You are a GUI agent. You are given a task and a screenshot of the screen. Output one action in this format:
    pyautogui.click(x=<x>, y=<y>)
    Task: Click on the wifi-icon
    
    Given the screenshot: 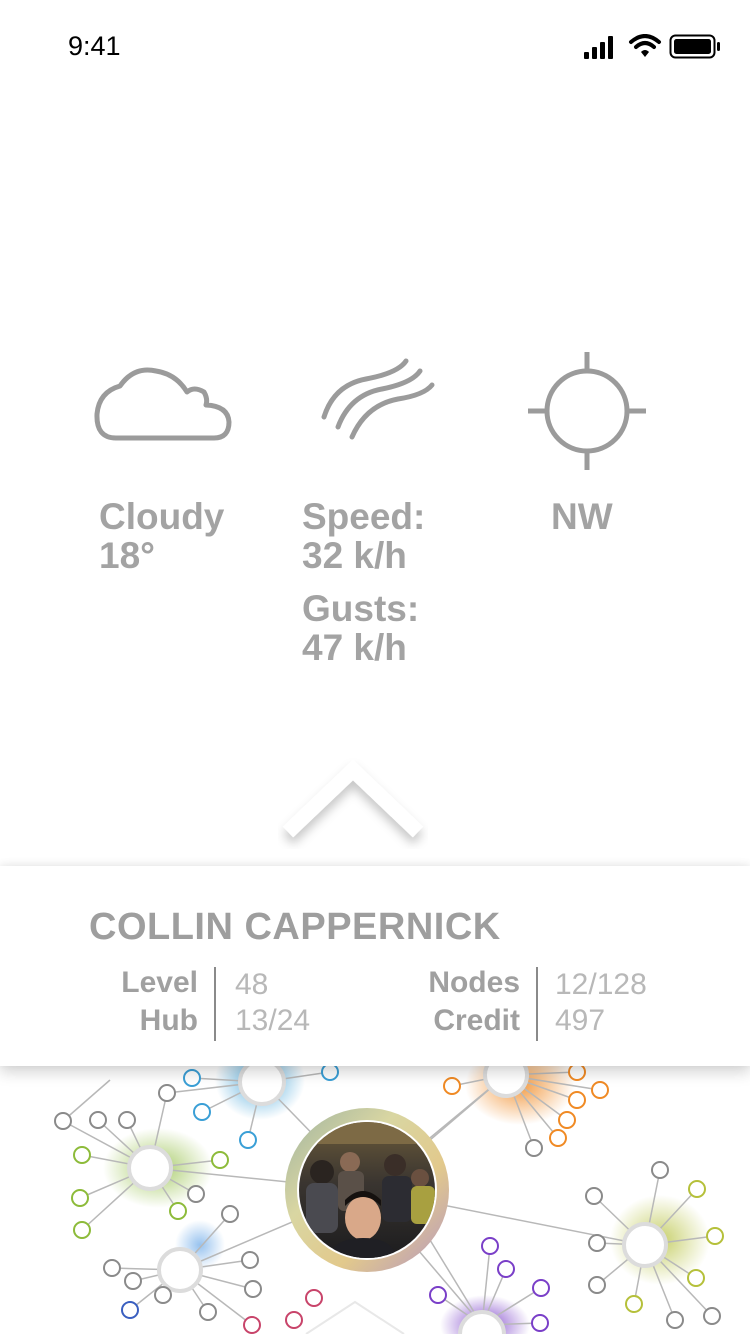 What is the action you would take?
    pyautogui.click(x=645, y=45)
    